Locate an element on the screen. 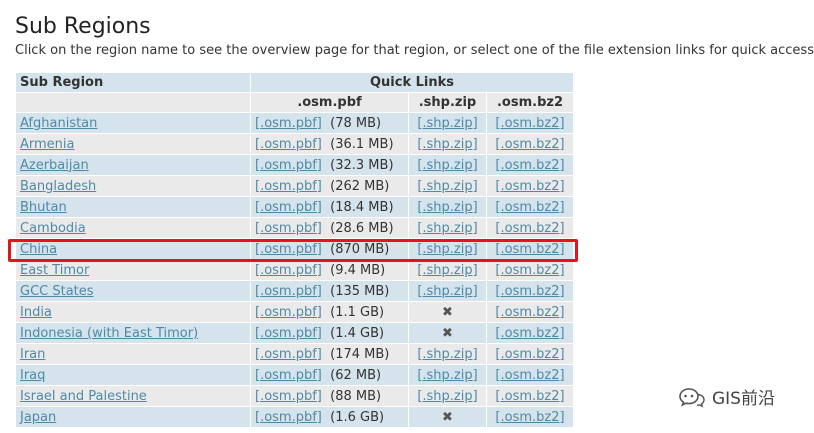 The height and width of the screenshot is (433, 814). pbf-cell: [.osm.pbf] (870 MB) is located at coordinates (329, 249).